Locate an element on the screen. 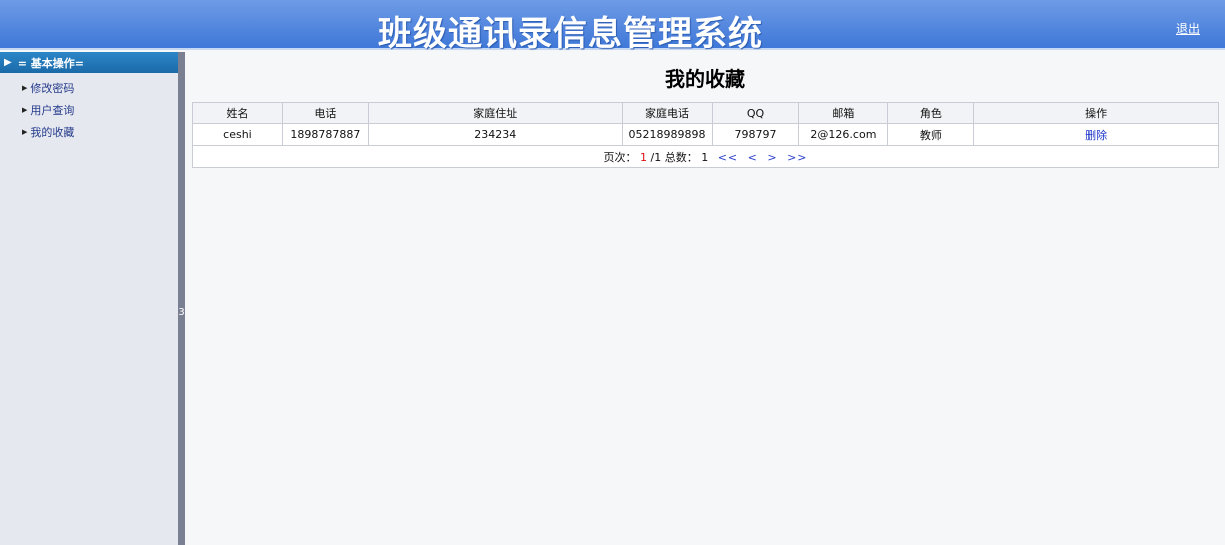 The width and height of the screenshot is (1225, 545). sidebar-item-favorites: ▶ 我的收藏 is located at coordinates (90, 132).